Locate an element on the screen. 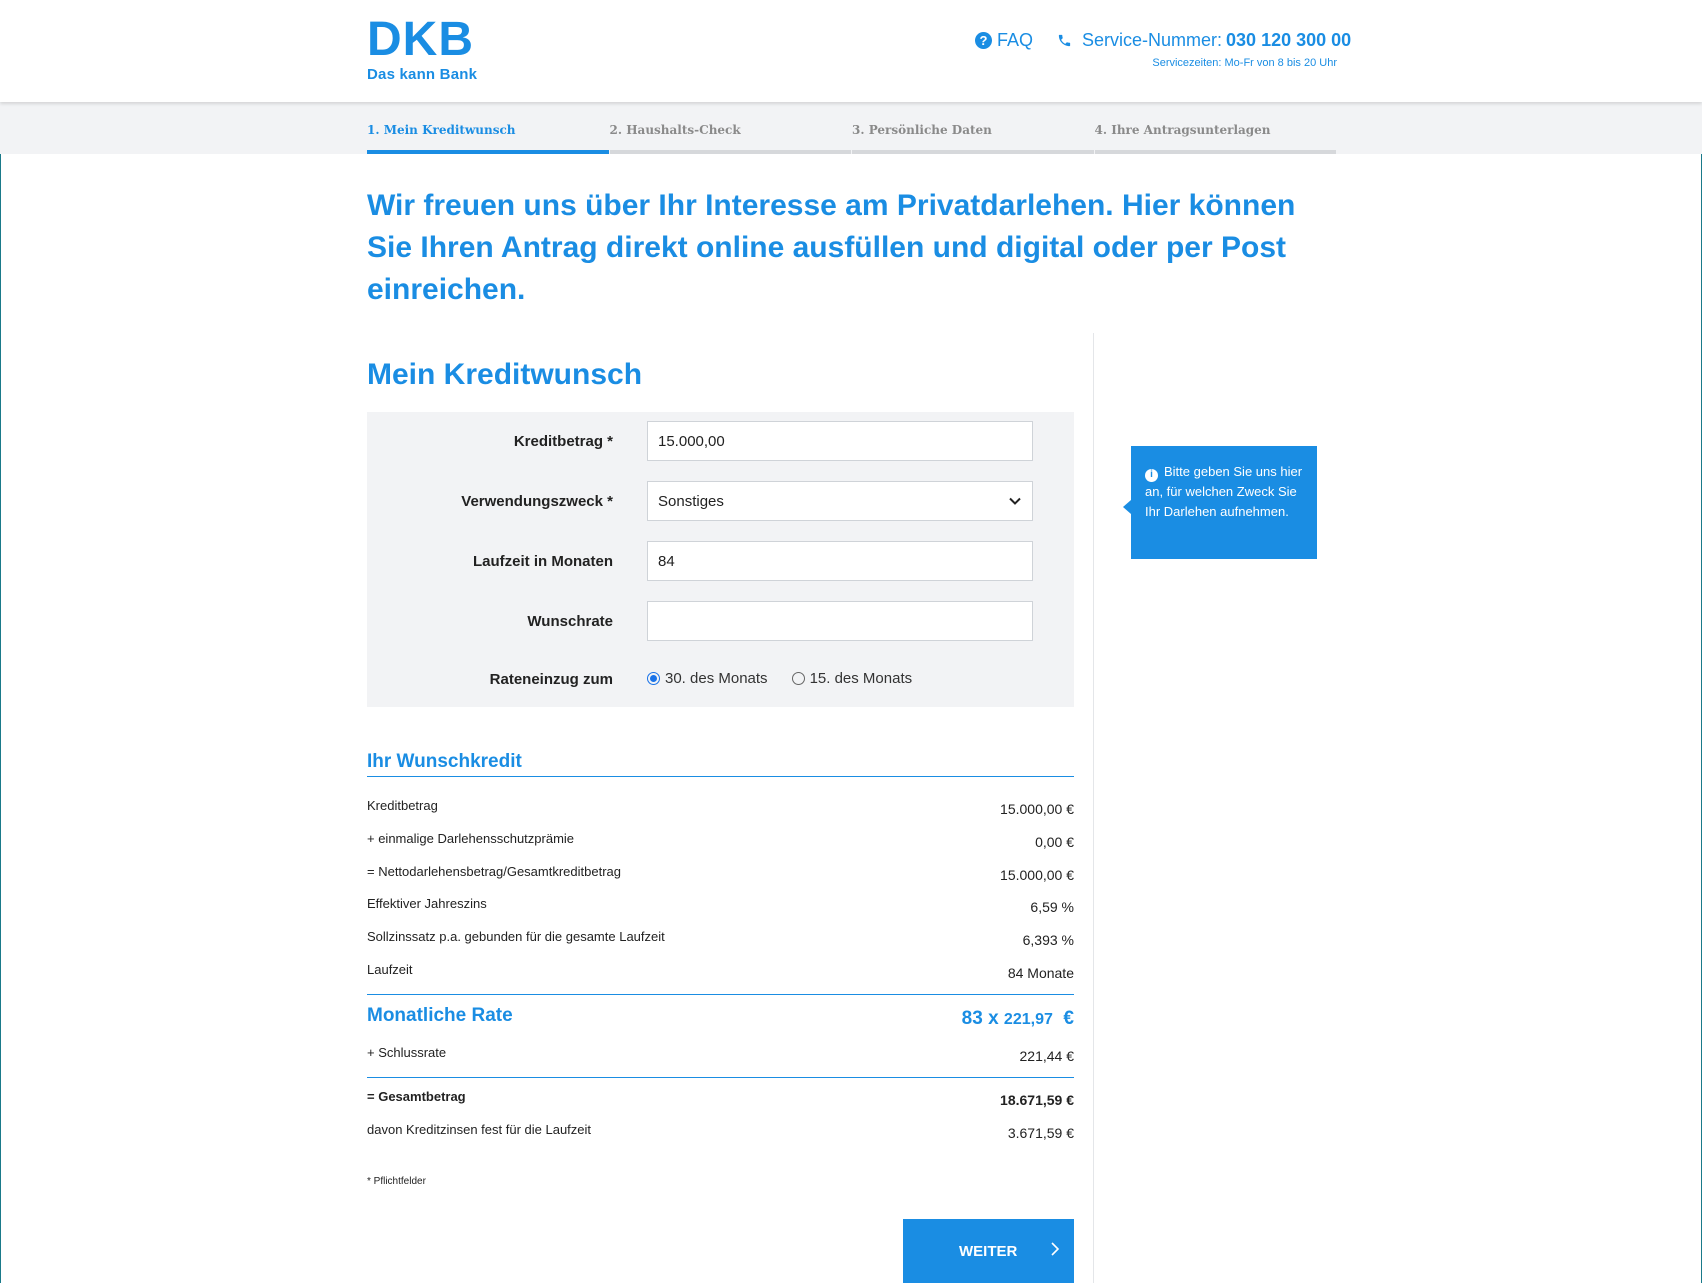 Image resolution: width=1702 pixels, height=1283 pixels. faq-link: ? FAQ is located at coordinates (1004, 40).